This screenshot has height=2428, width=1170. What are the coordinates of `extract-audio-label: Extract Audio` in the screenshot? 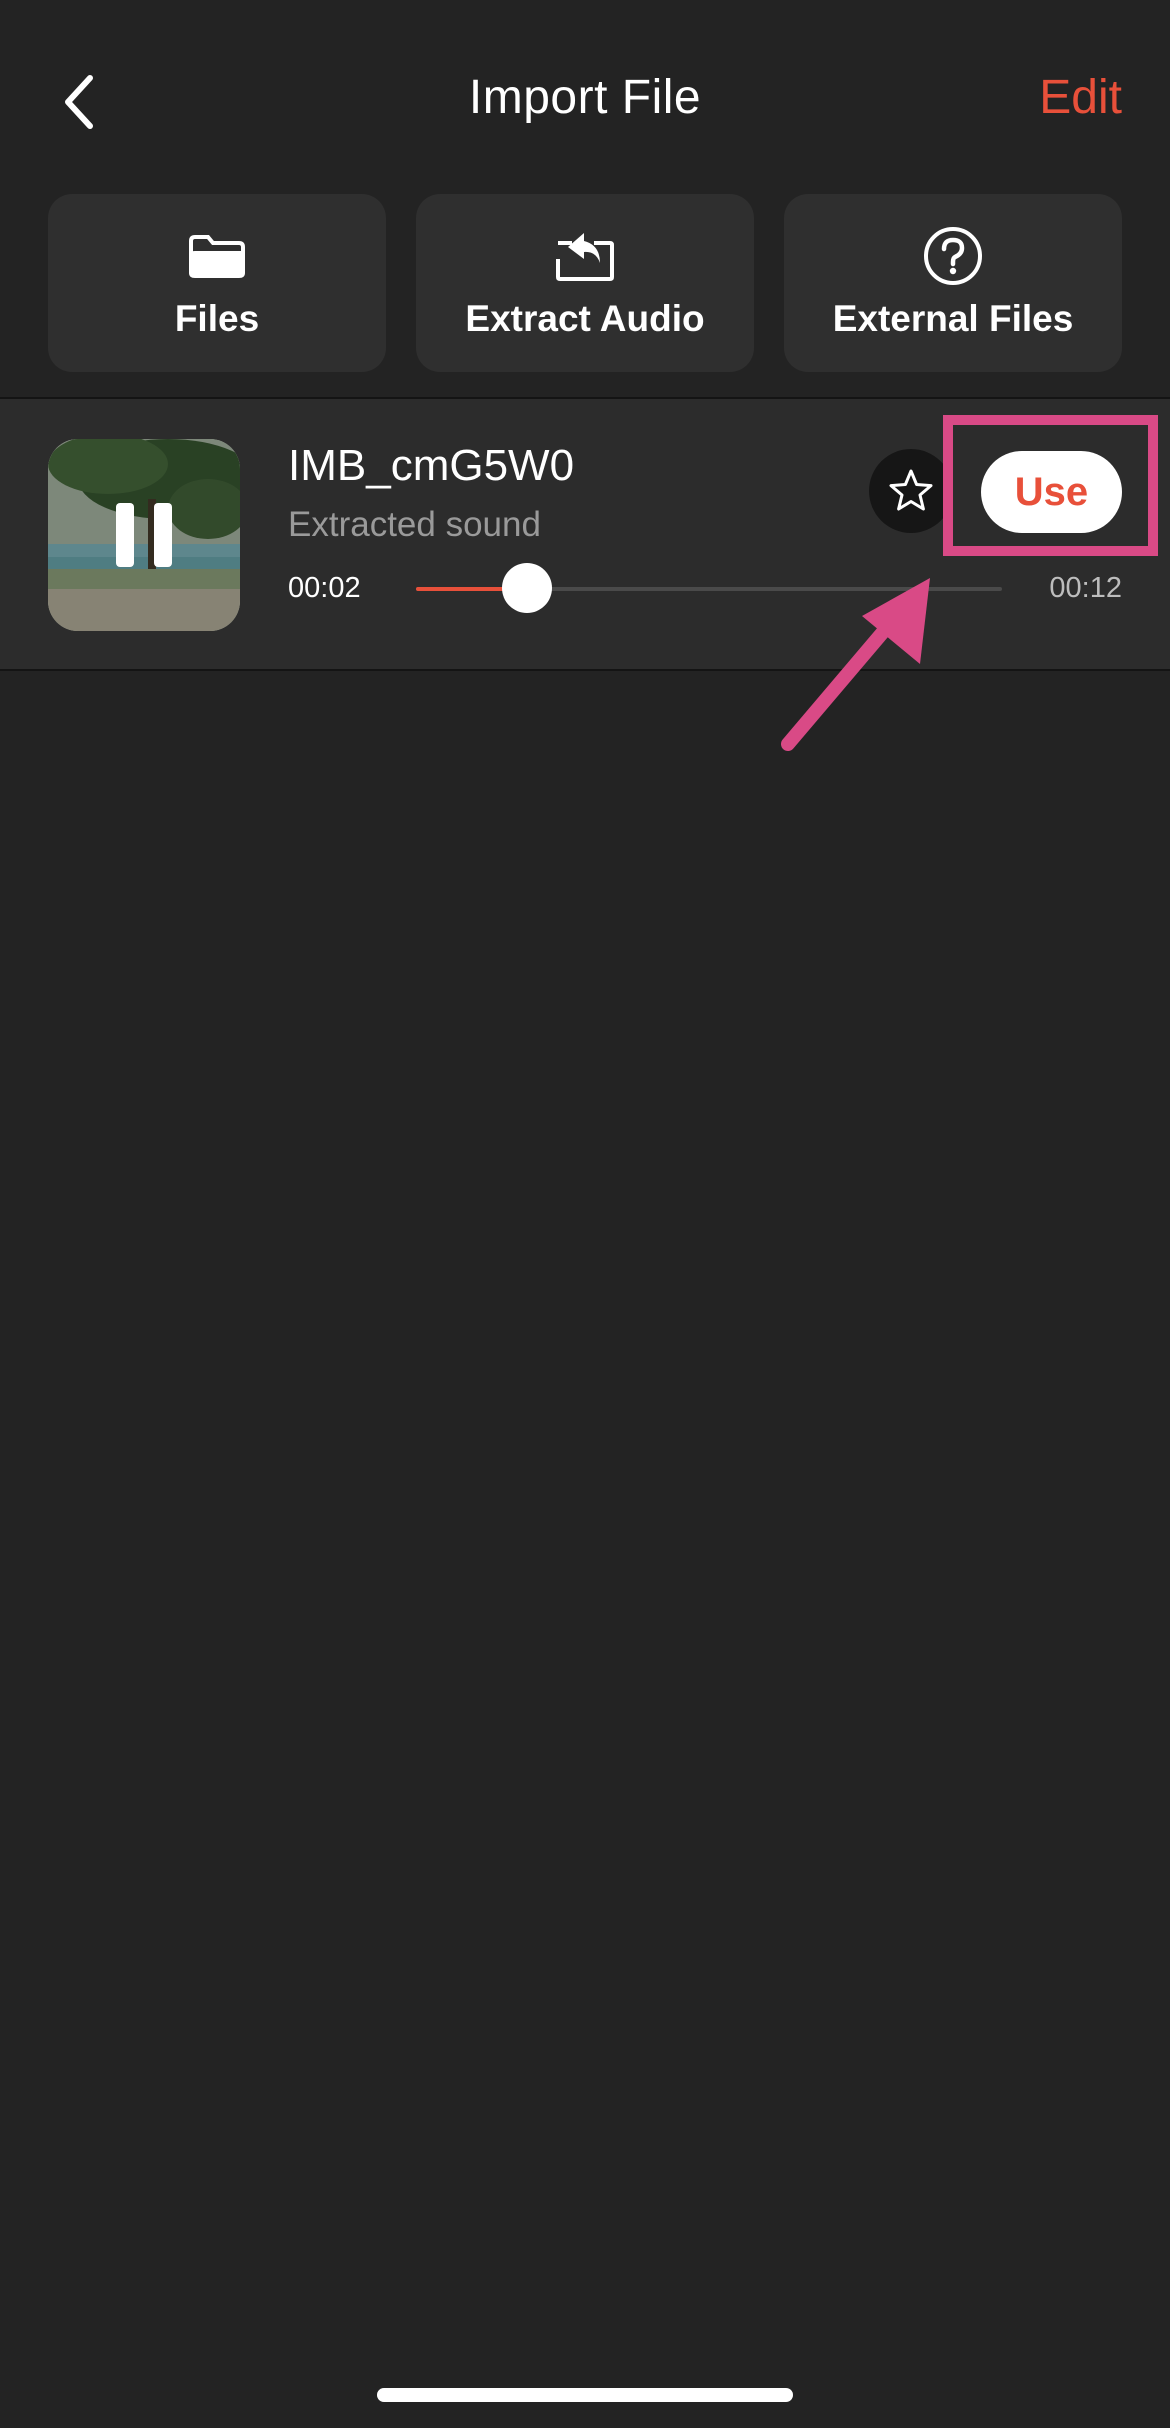 It's located at (585, 318).